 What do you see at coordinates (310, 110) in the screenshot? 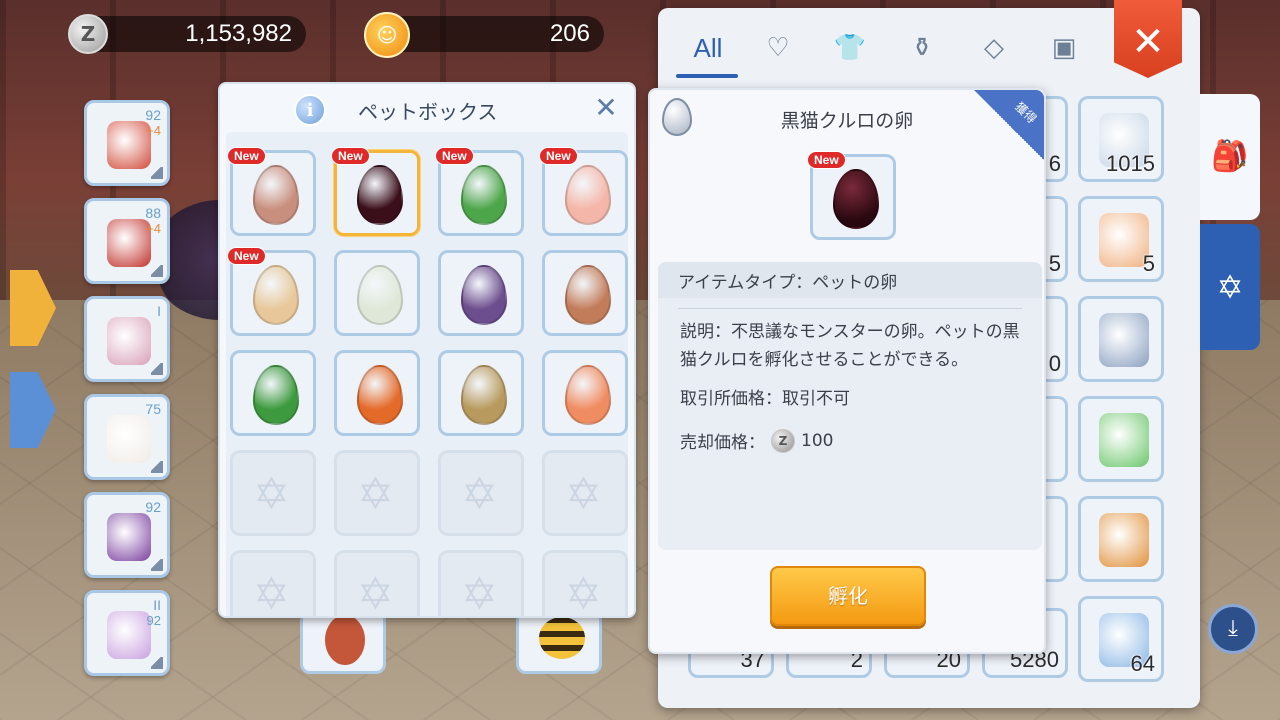
I see `info-icon: i` at bounding box center [310, 110].